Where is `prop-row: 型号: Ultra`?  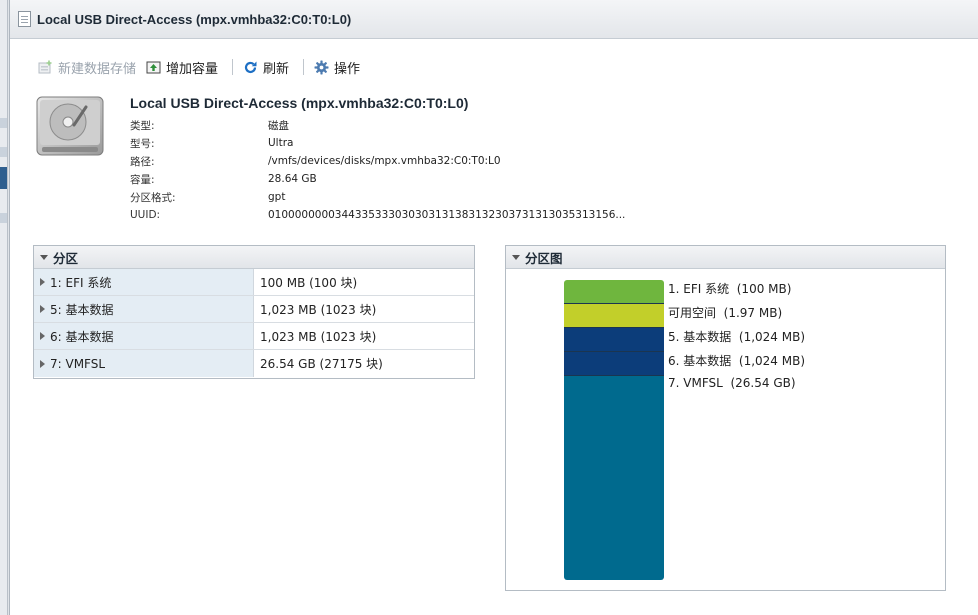 prop-row: 型号: Ultra is located at coordinates (377, 143).